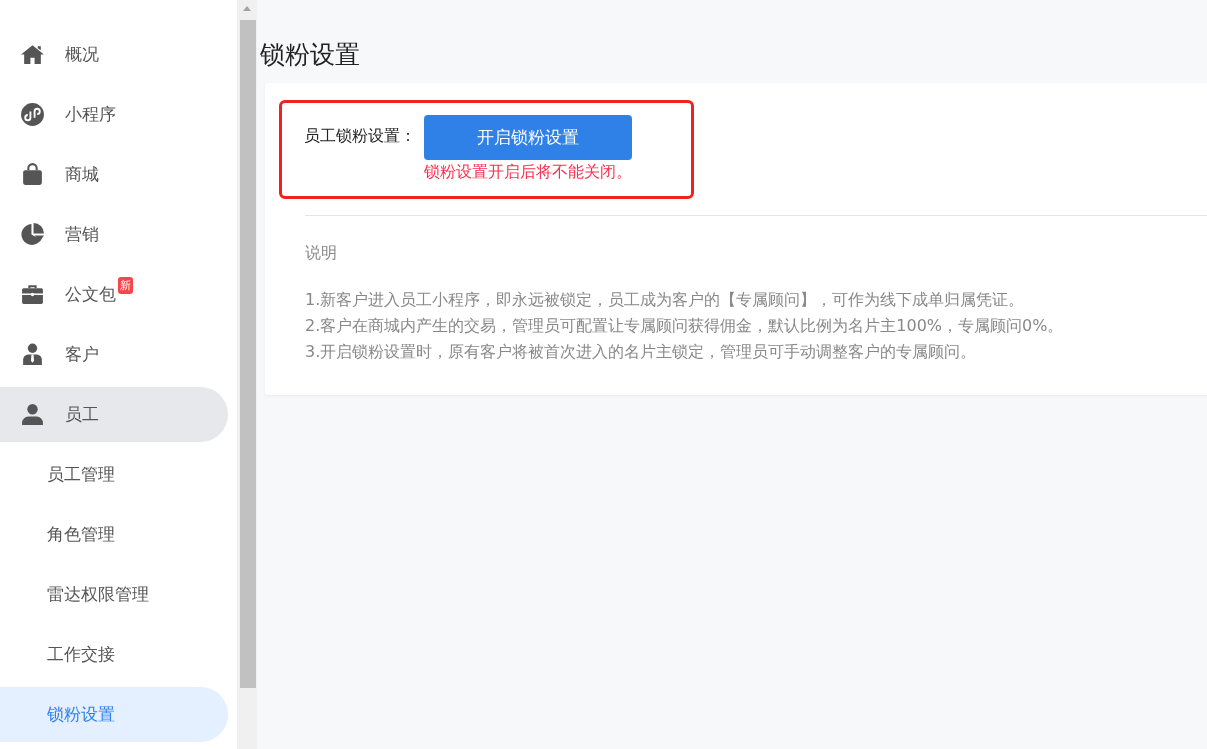  Describe the element at coordinates (82, 414) in the screenshot. I see `nav-label: 员工` at that location.